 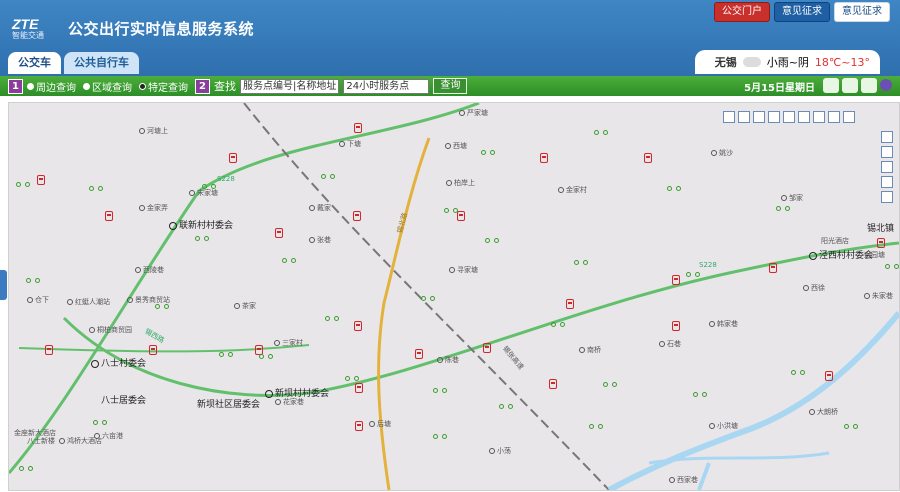 I want to click on service-type-select: 24小时服务点, so click(x=386, y=86).